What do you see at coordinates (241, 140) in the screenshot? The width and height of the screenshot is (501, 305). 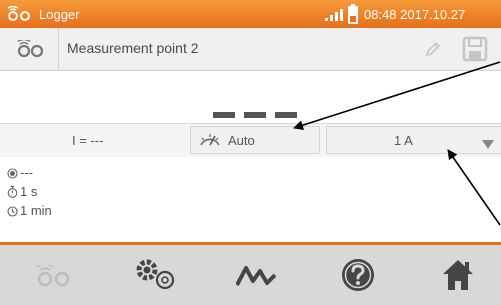 I see `range-mode-label: Auto` at bounding box center [241, 140].